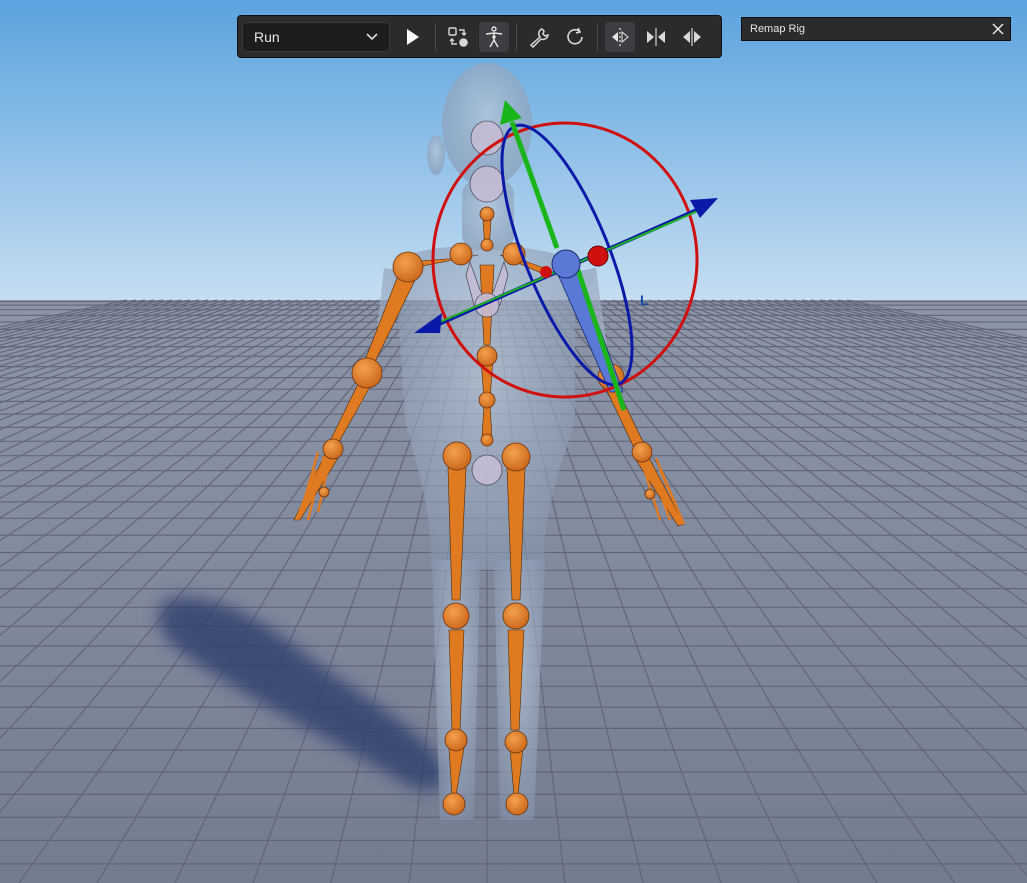 Image resolution: width=1027 pixels, height=883 pixels. What do you see at coordinates (316, 36) in the screenshot?
I see `mode-dropdown: Run` at bounding box center [316, 36].